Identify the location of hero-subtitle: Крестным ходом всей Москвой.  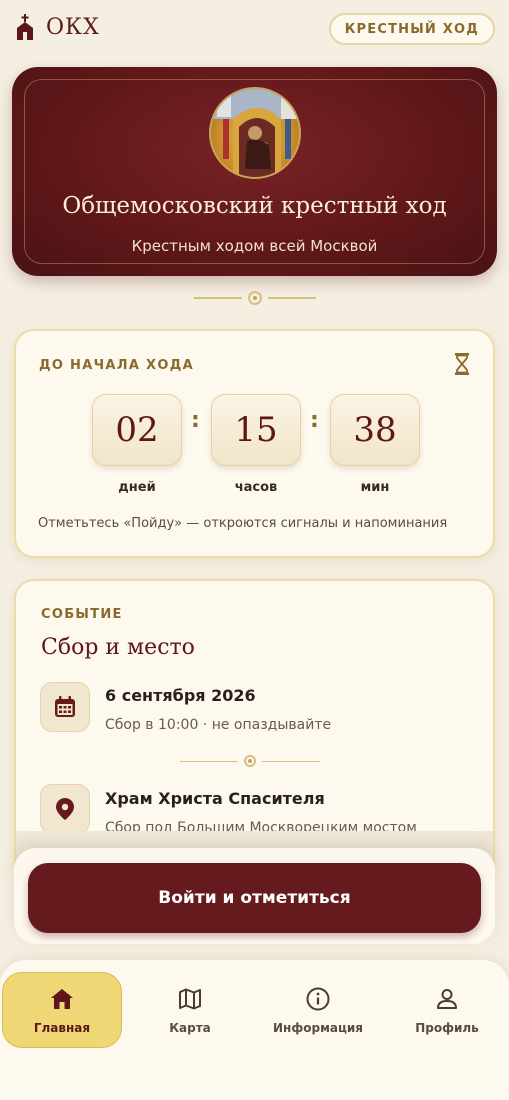
(254, 246).